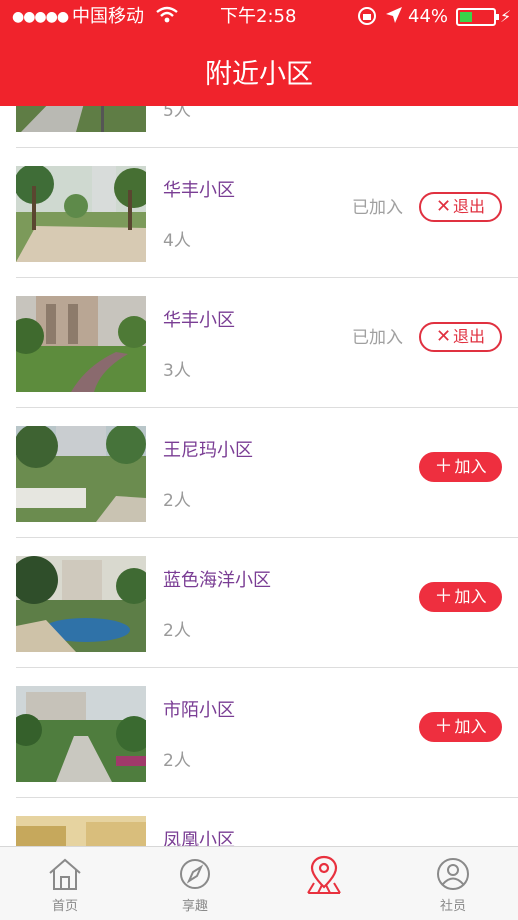 The height and width of the screenshot is (920, 518). I want to click on home-icon, so click(65, 874).